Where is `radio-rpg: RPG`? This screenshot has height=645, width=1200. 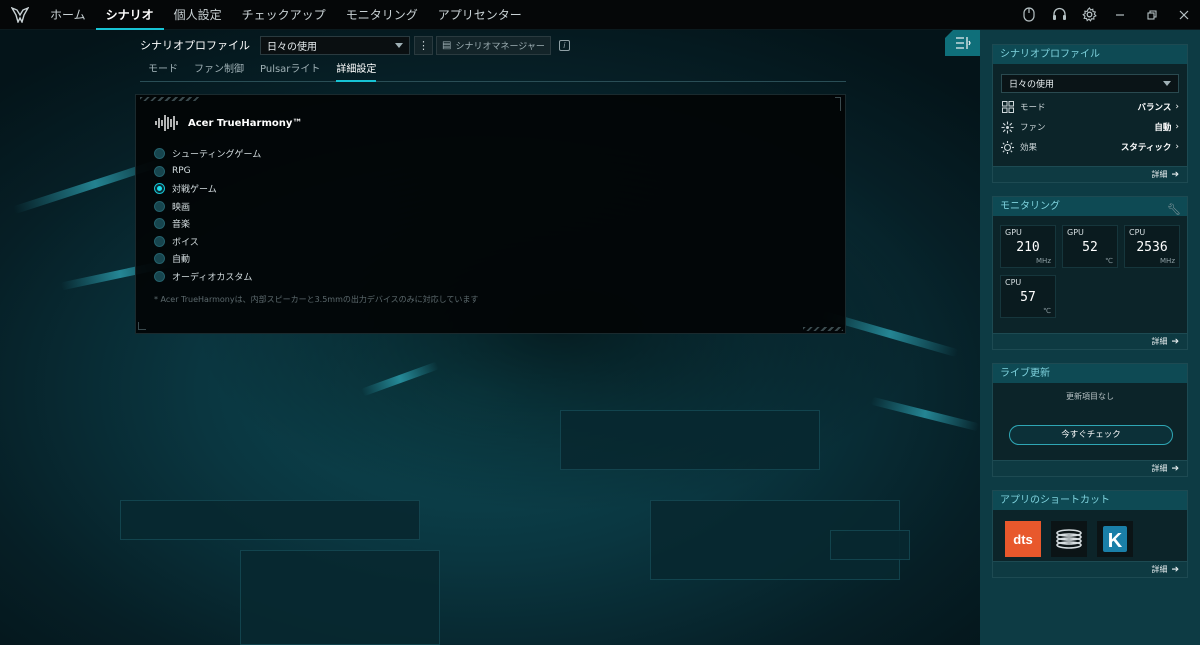
radio-rpg: RPG is located at coordinates (207, 172).